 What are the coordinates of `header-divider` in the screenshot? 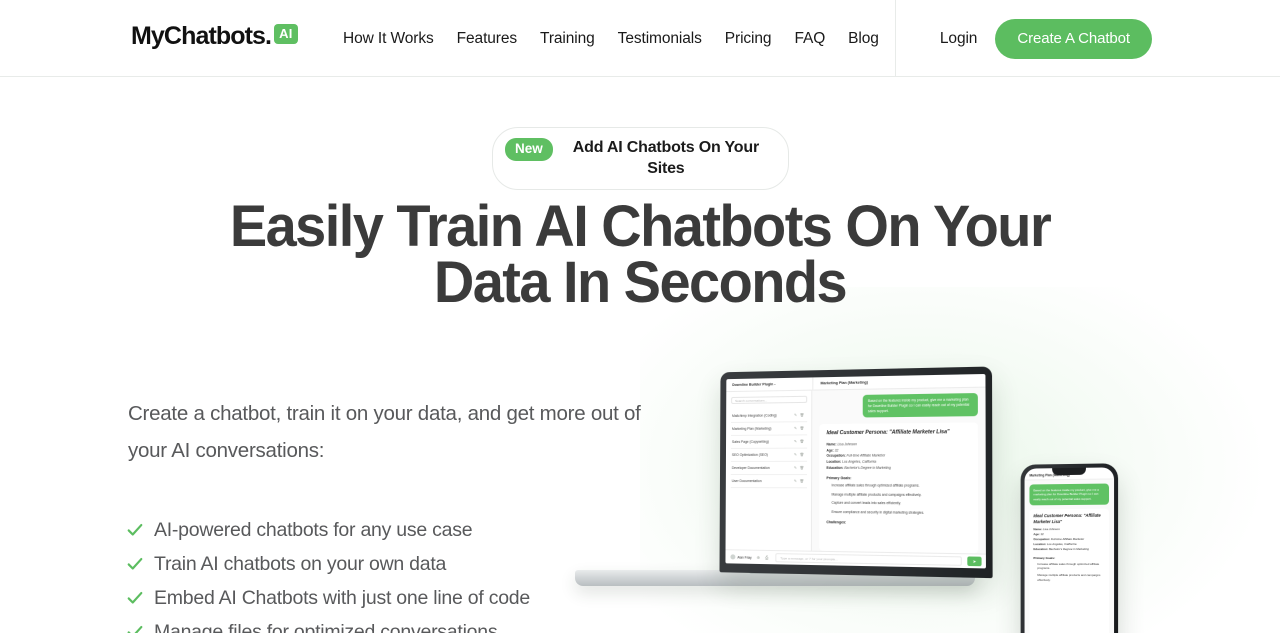 It's located at (895, 38).